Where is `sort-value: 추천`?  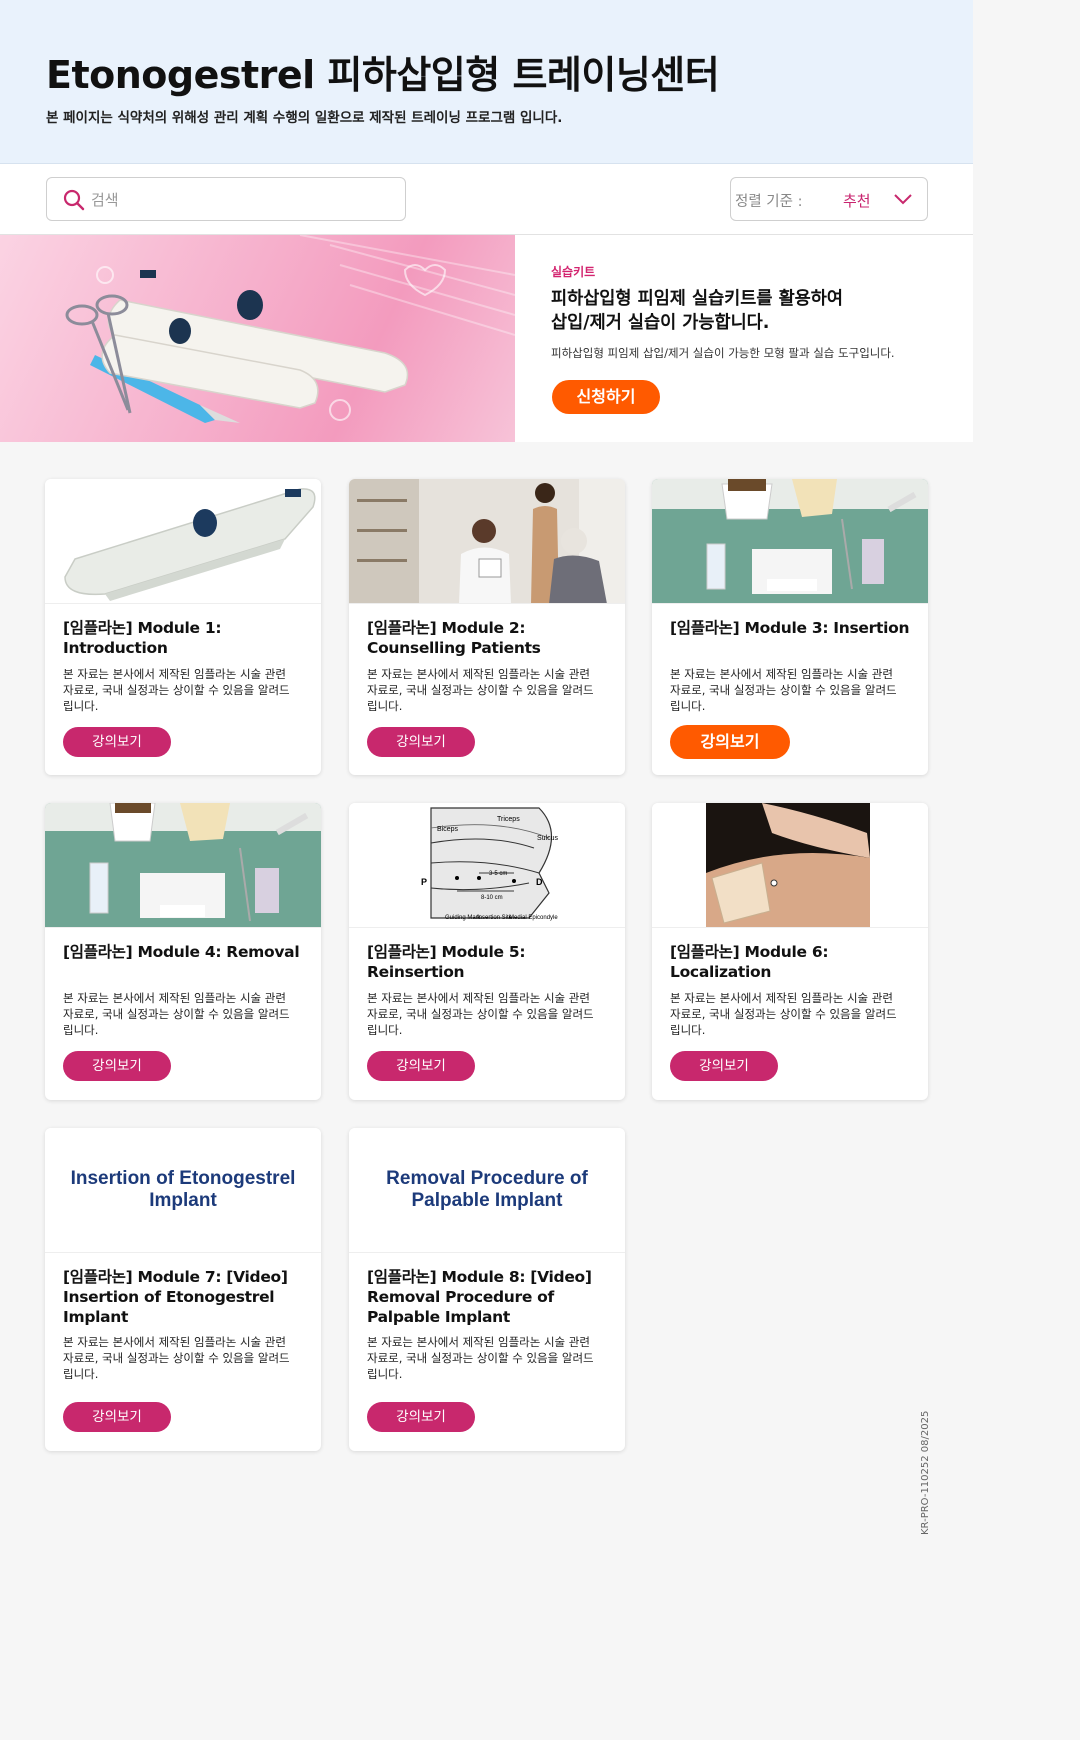
sort-value: 추천 is located at coordinates (857, 201).